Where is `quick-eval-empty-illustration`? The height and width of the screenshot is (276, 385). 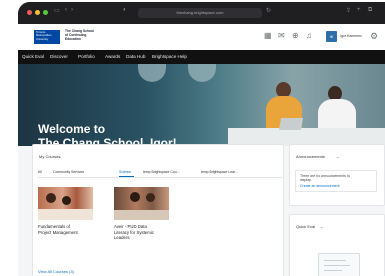
quick-eval-empty-illustration is located at coordinates (339, 264).